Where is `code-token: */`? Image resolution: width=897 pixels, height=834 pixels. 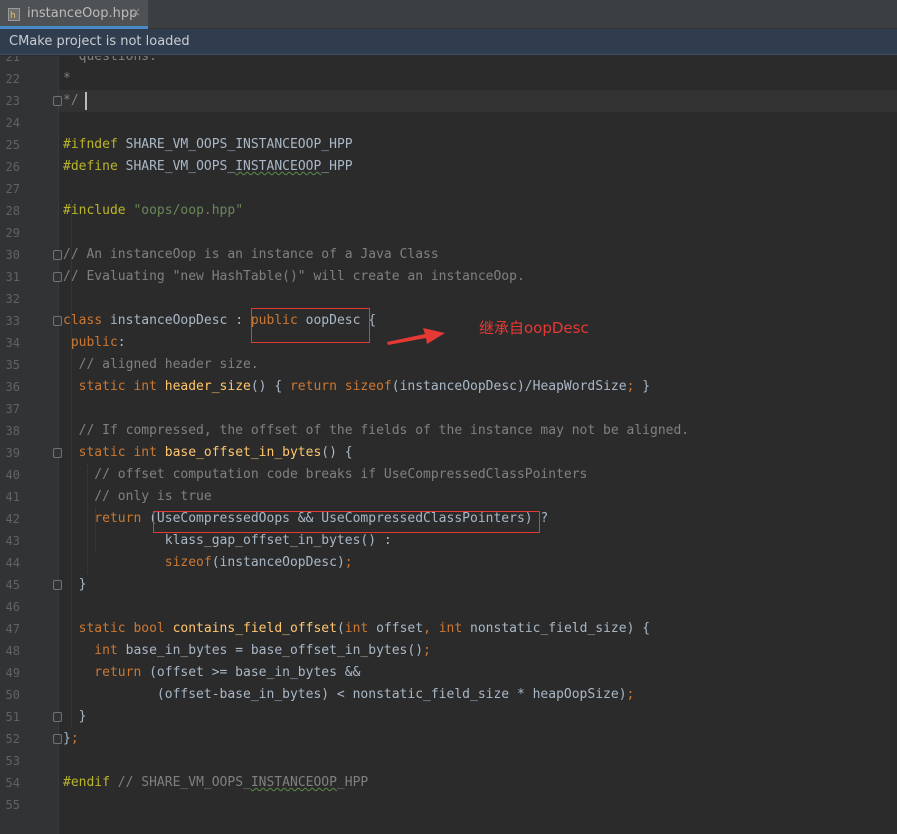 code-token: */ is located at coordinates (71, 100).